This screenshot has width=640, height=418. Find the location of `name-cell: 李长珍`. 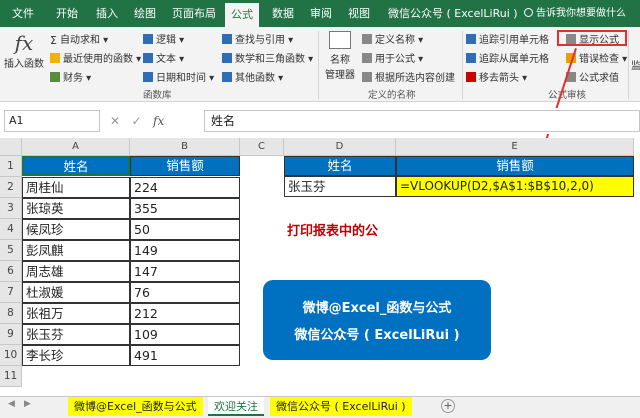

name-cell: 李长珍 is located at coordinates (76, 355).